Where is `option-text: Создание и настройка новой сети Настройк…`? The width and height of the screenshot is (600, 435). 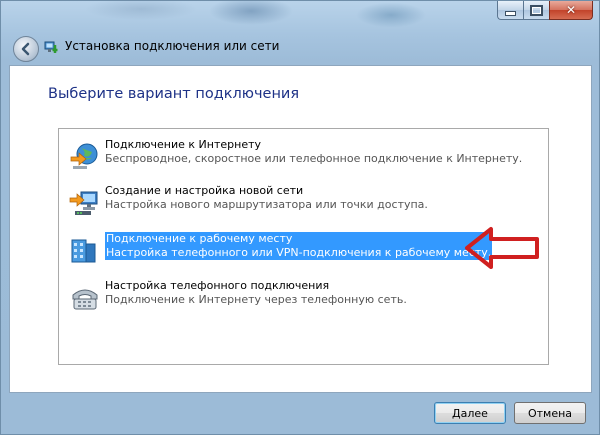 option-text: Создание и настройка новой сети Настройк… is located at coordinates (266, 198).